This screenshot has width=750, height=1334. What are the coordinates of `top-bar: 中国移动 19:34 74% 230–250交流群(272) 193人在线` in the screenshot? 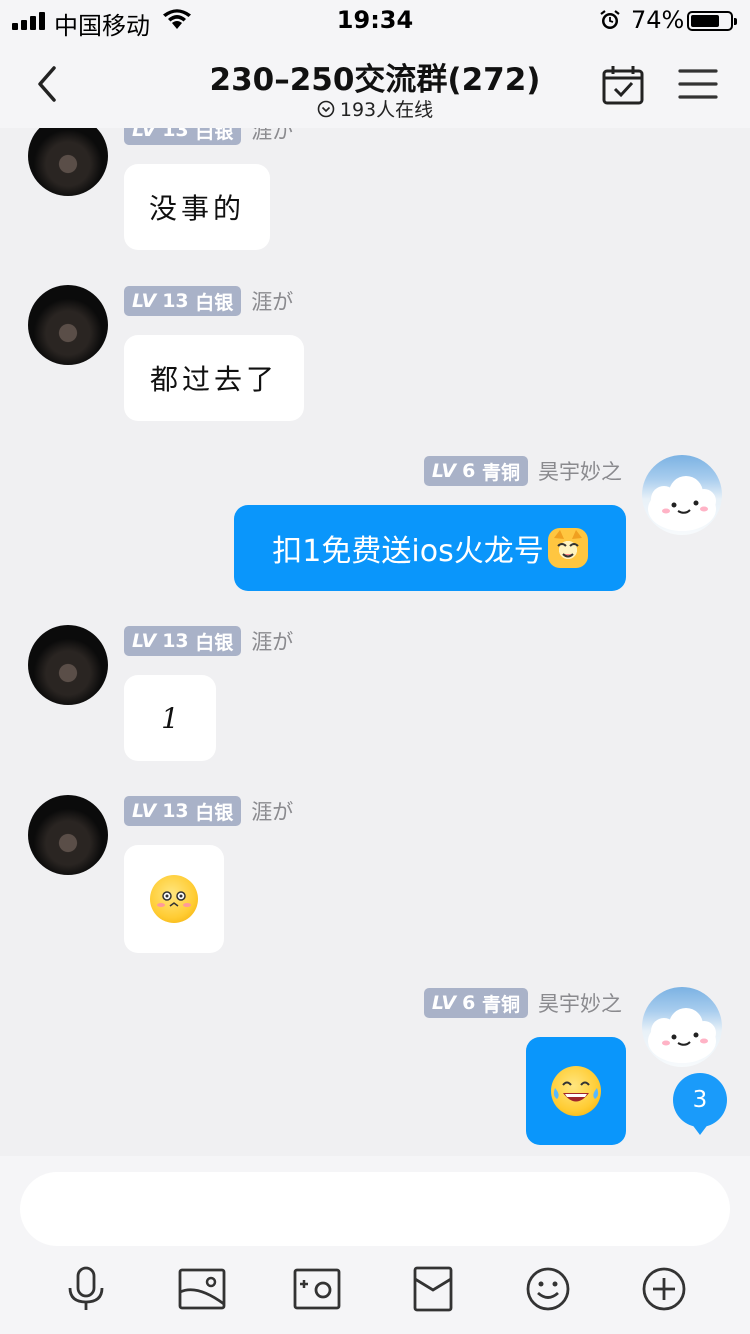 It's located at (375, 64).